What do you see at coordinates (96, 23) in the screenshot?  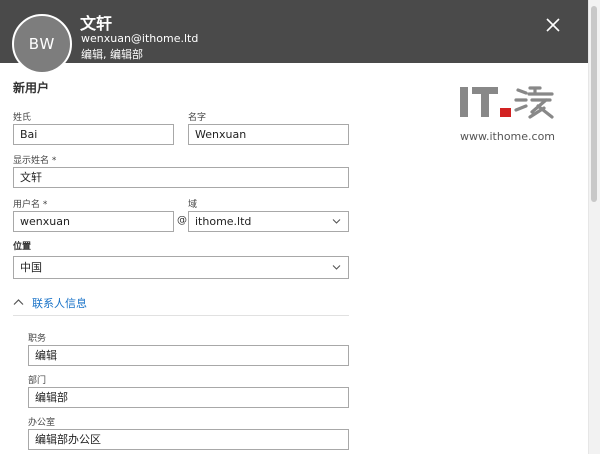 I see `header-display-name: 文轩` at bounding box center [96, 23].